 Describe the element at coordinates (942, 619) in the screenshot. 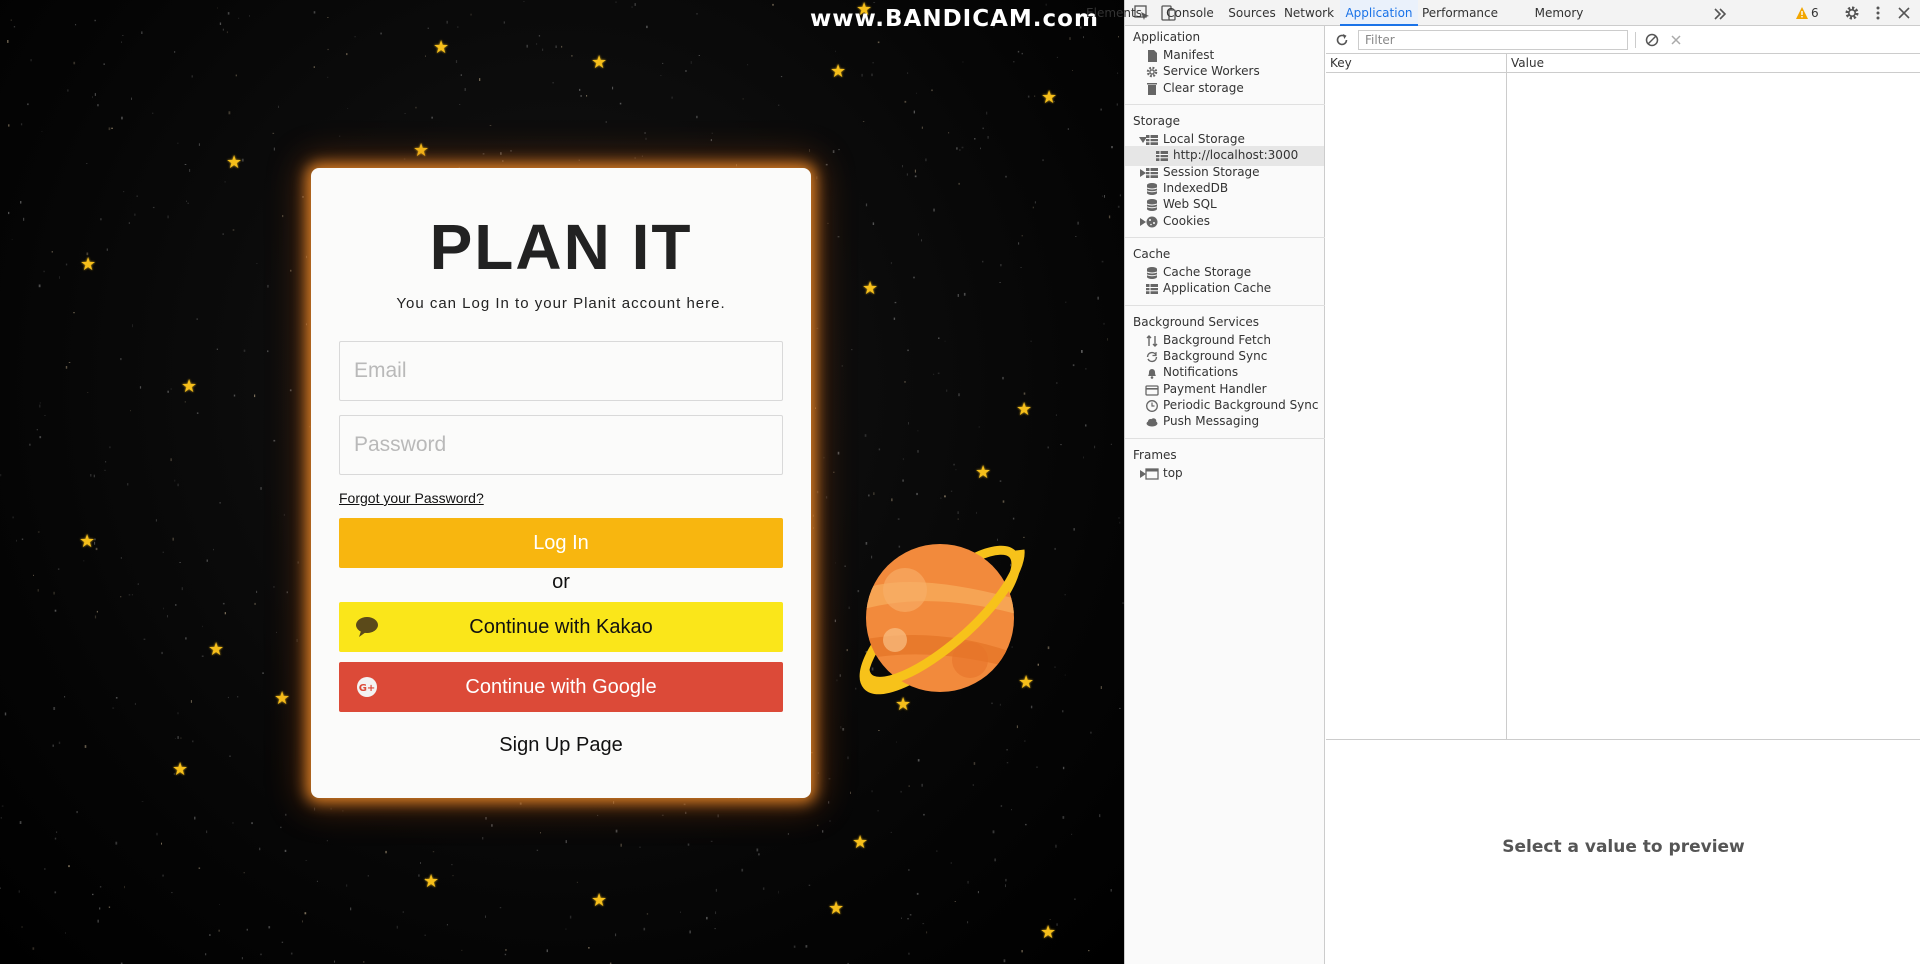

I see `planet-illustration` at that location.